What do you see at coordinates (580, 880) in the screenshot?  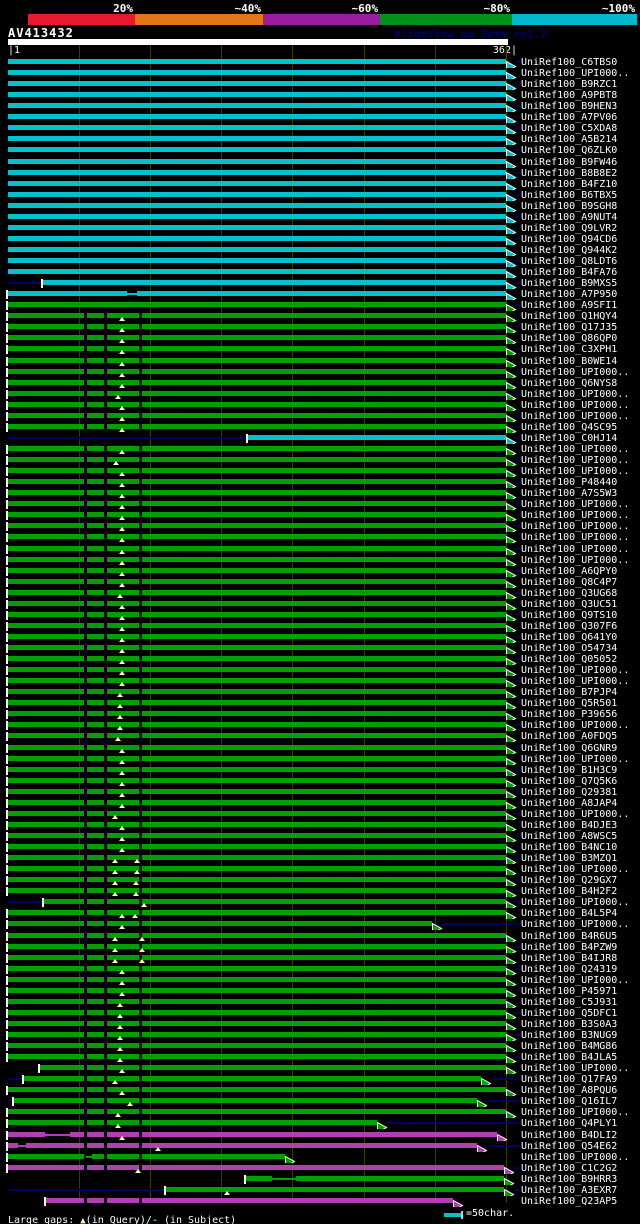 I see `hit-label: UniRef100_Q29GX7` at bounding box center [580, 880].